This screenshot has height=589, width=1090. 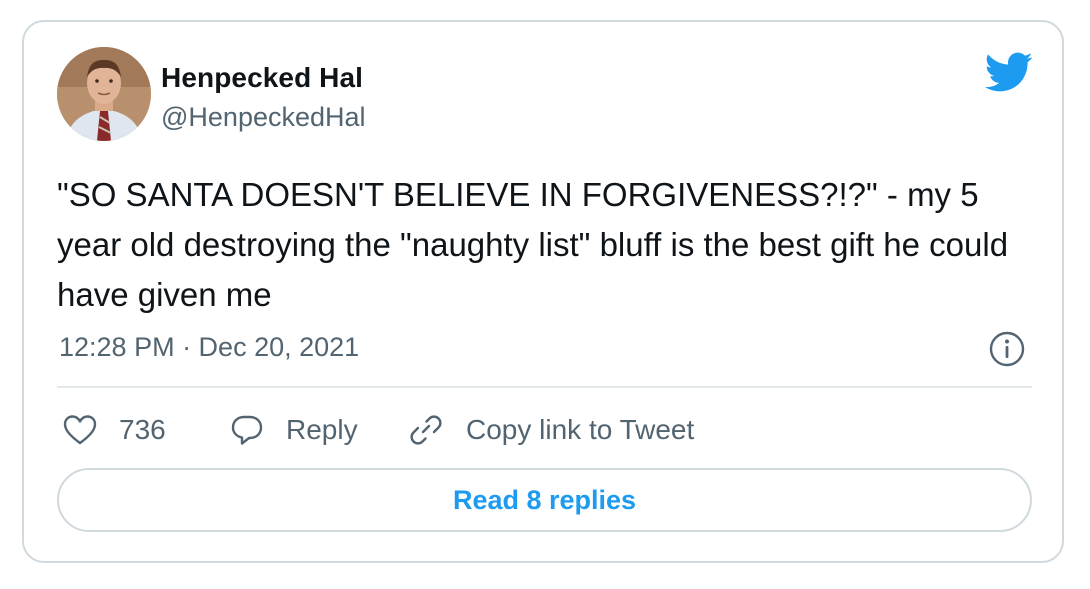 I want to click on info-icon, so click(x=1007, y=349).